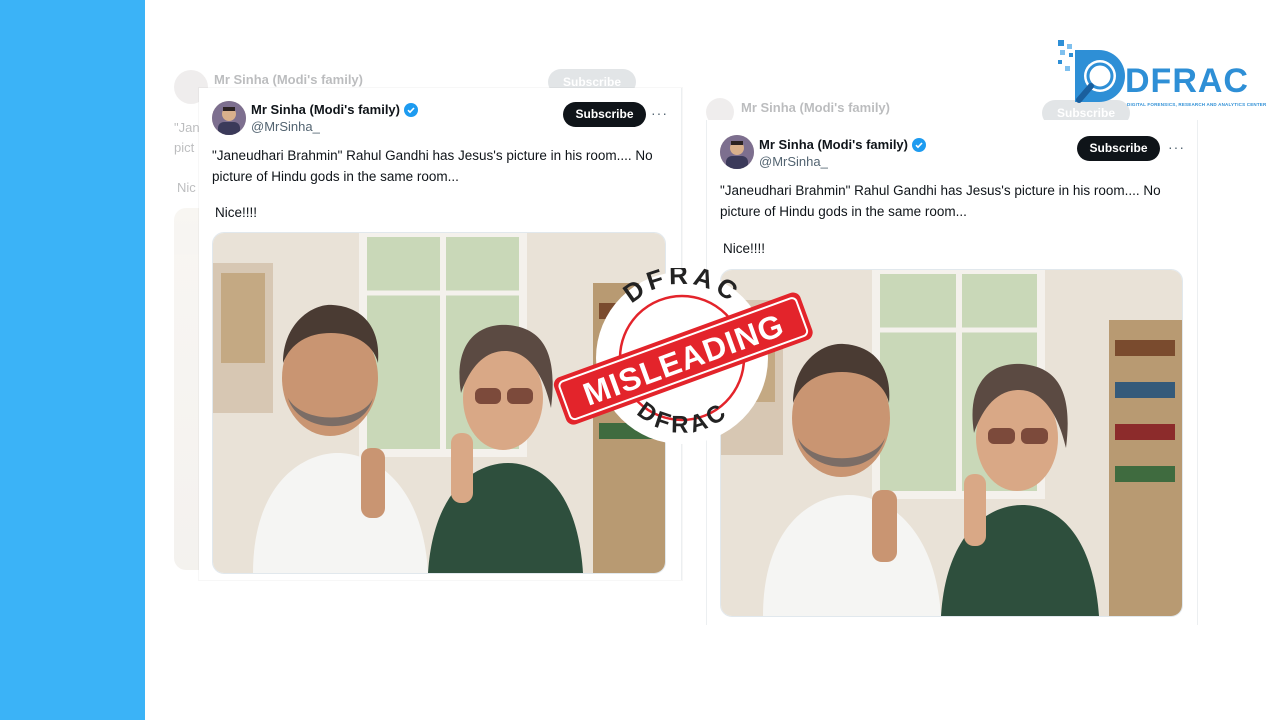  I want to click on ghost-text-2: pict, so click(184, 147).